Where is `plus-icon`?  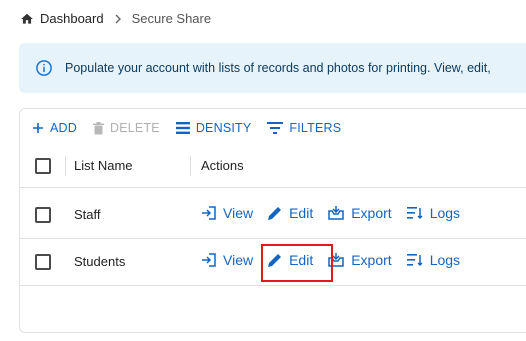
plus-icon is located at coordinates (38, 128).